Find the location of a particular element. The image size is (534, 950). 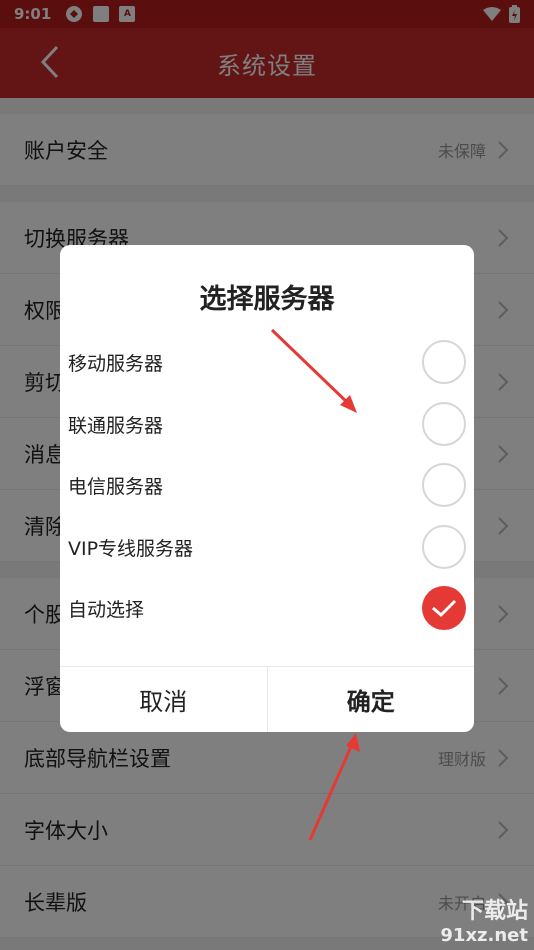

option-vip-server: VIP专线服务器 is located at coordinates (267, 547).